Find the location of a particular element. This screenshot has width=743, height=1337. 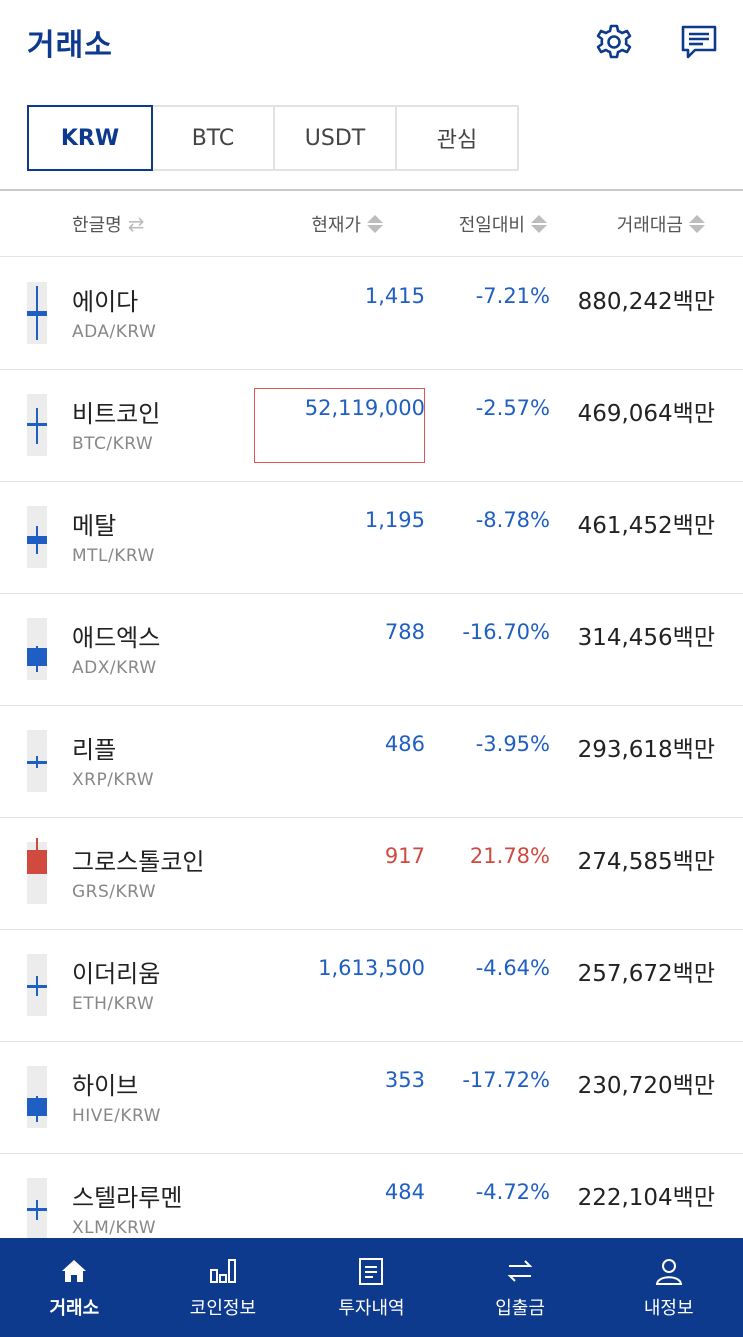

coin-volume: 222,104백만 is located at coordinates (646, 1198).